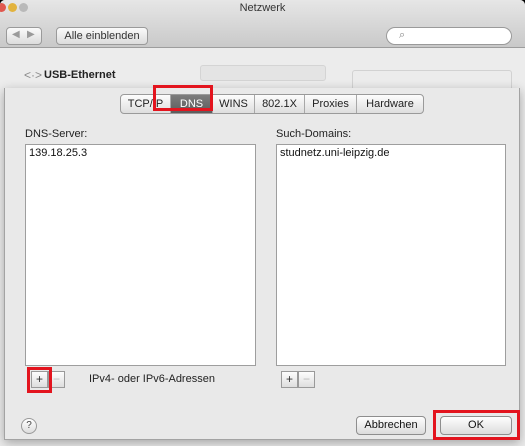 Image resolution: width=525 pixels, height=446 pixels. I want to click on help-button: ?, so click(29, 426).